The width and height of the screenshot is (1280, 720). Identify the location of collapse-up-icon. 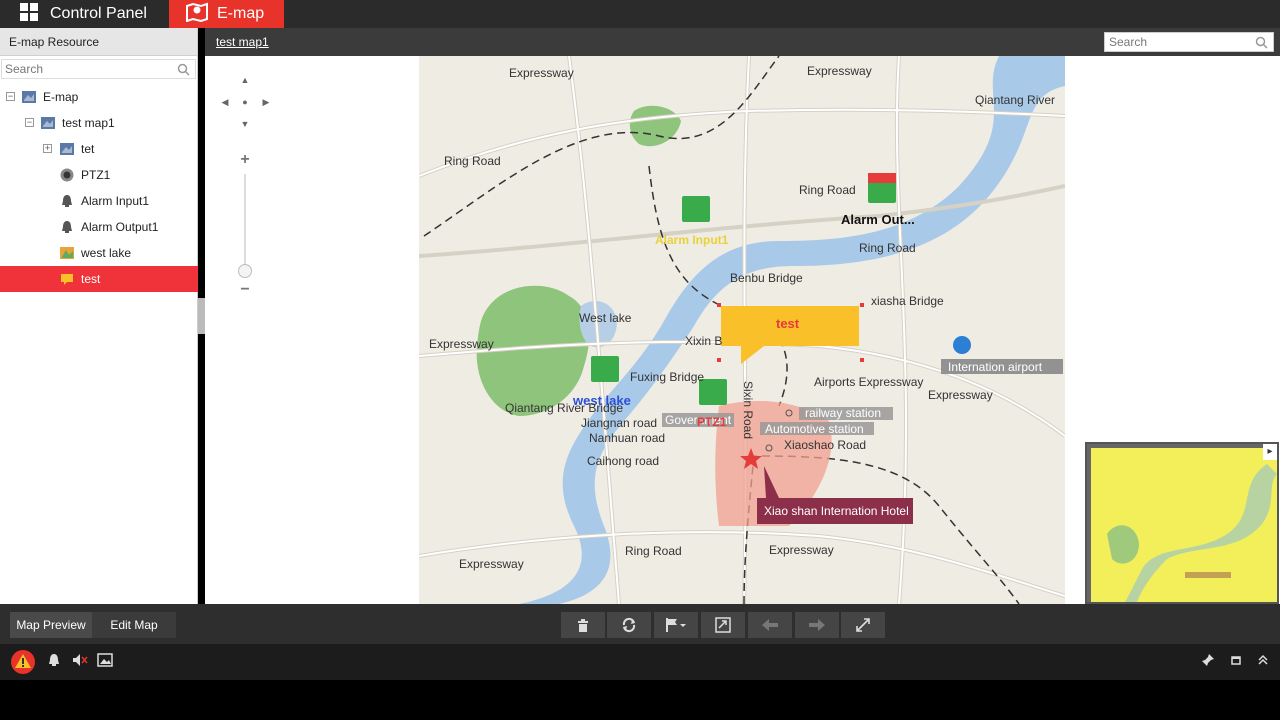
(1263, 662).